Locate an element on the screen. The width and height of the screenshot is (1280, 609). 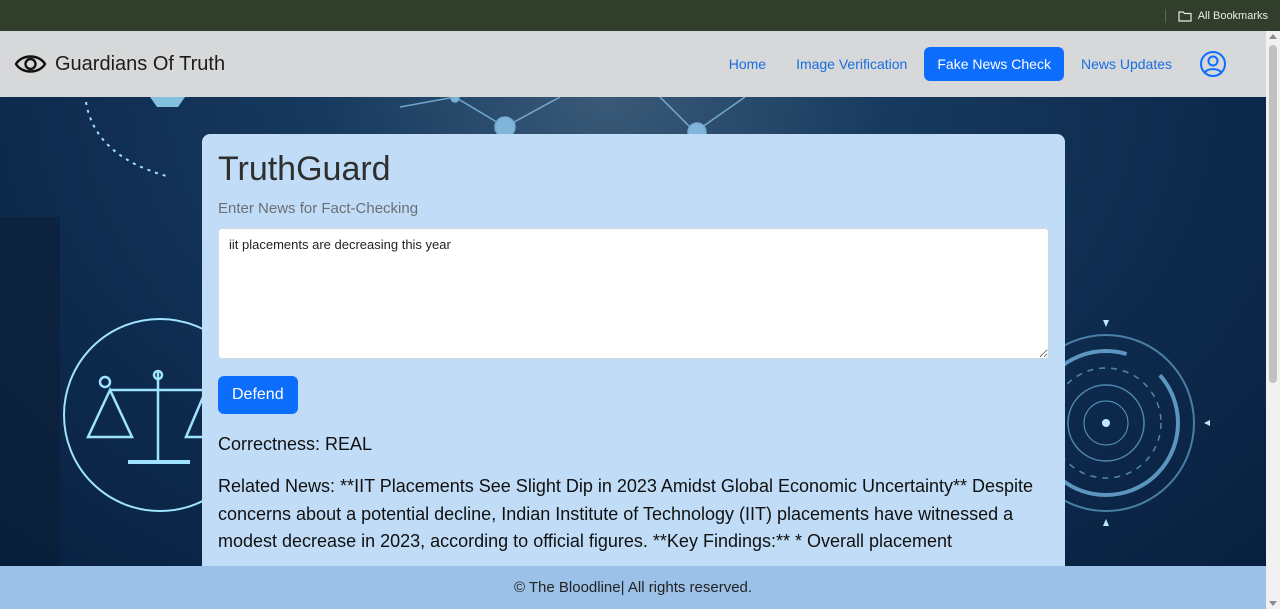
card-subtitle: Enter News for Fact-Checking is located at coordinates (318, 209).